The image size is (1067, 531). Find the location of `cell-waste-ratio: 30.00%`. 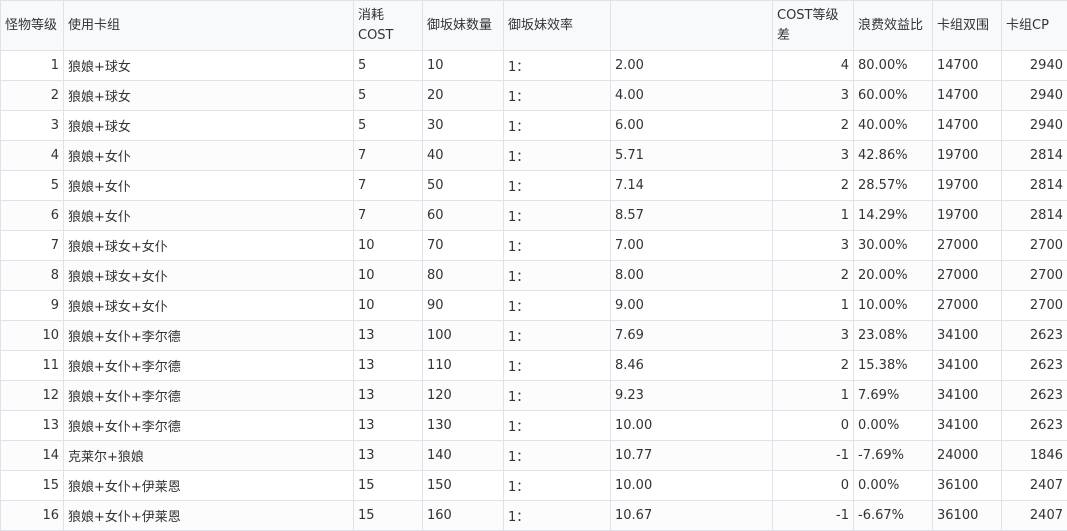

cell-waste-ratio: 30.00% is located at coordinates (893, 246).